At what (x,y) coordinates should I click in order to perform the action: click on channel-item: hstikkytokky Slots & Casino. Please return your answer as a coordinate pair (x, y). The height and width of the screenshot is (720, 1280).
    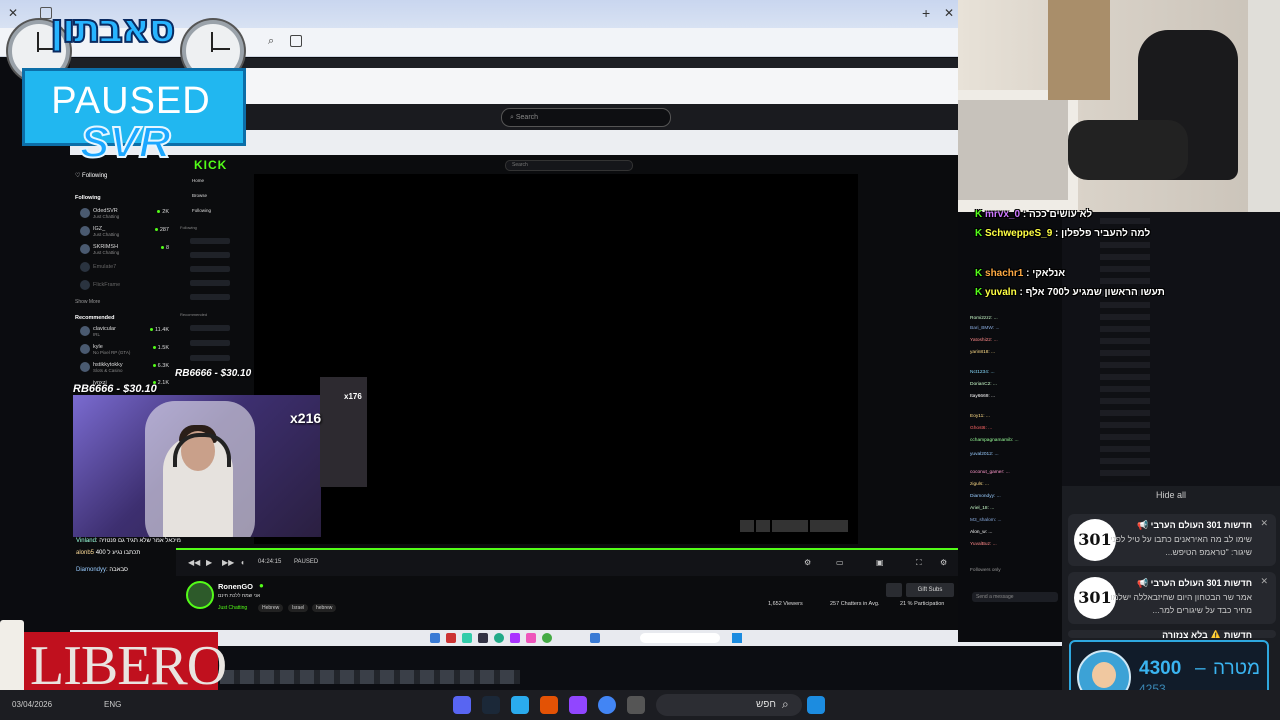
    Looking at the image, I should click on (108, 368).